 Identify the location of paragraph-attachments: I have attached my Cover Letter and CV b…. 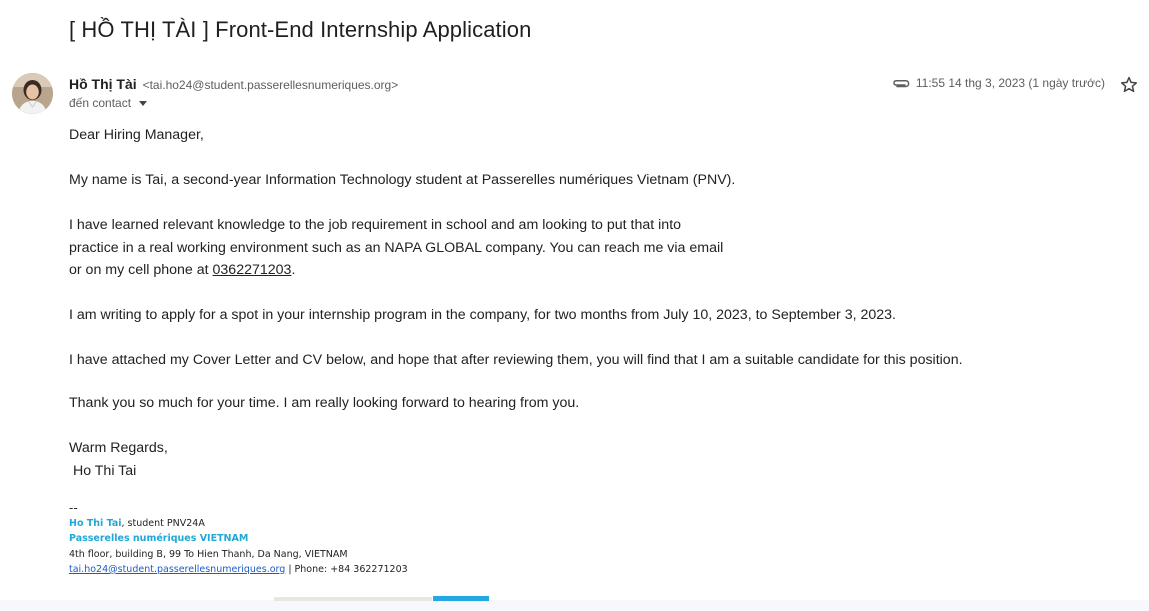
(516, 360).